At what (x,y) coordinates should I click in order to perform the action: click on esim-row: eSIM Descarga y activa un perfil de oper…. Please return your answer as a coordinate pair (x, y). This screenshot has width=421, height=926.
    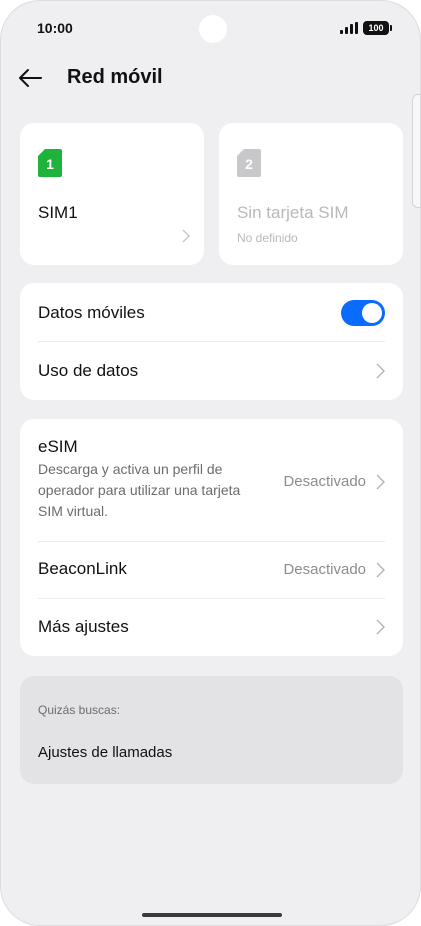
    Looking at the image, I should click on (211, 480).